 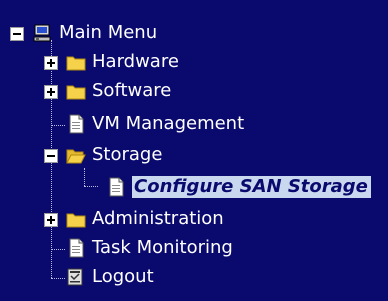 I want to click on expand-toggle-hardware, so click(x=51, y=62).